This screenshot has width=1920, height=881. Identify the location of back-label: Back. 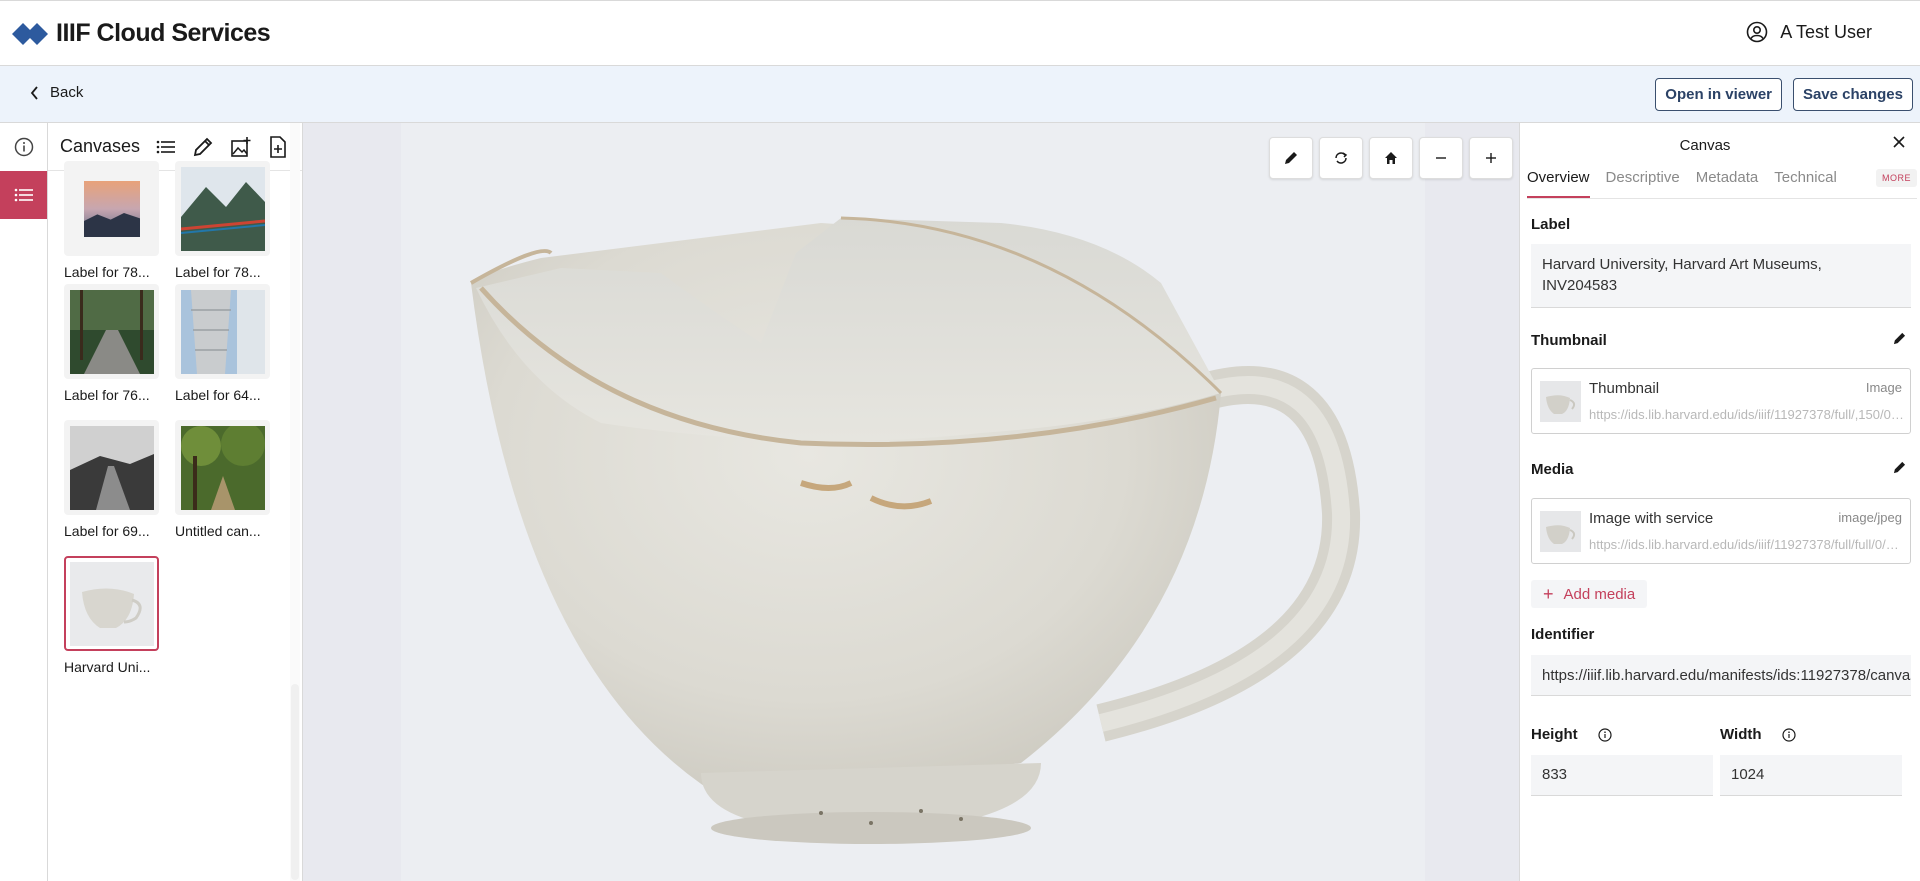
(67, 92).